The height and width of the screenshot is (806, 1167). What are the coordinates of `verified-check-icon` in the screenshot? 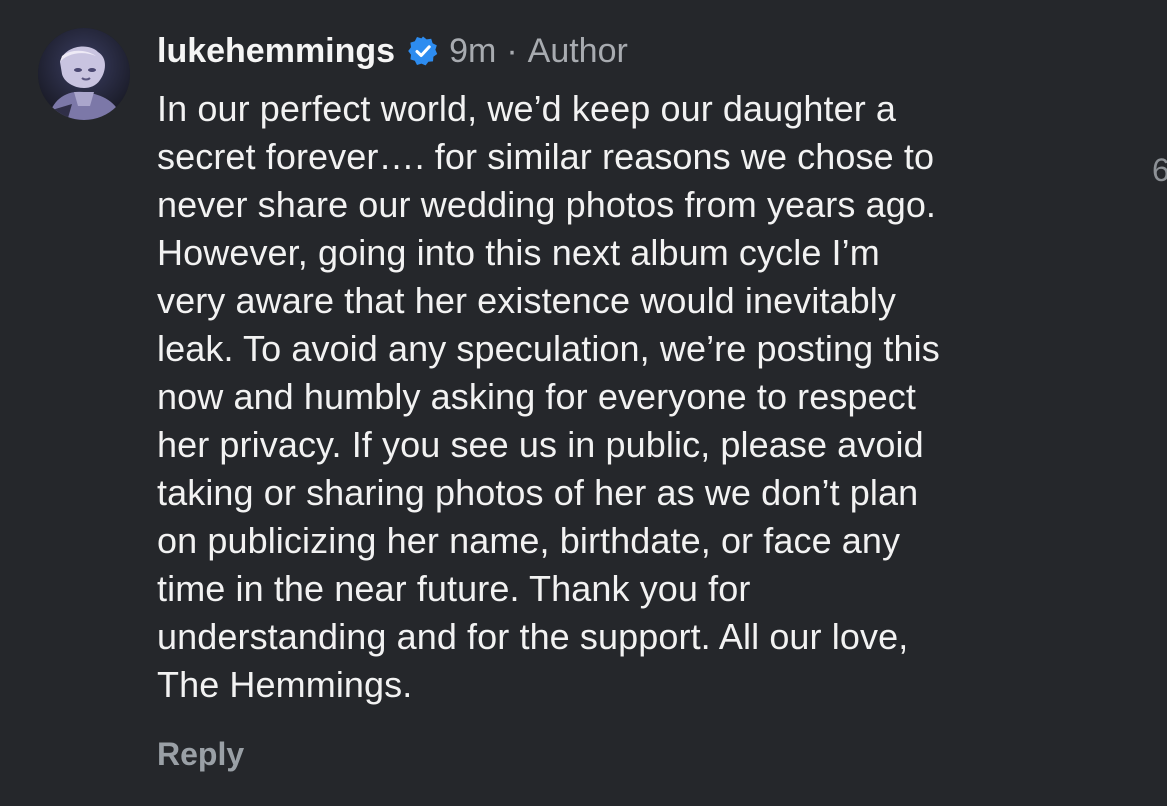 It's located at (423, 51).